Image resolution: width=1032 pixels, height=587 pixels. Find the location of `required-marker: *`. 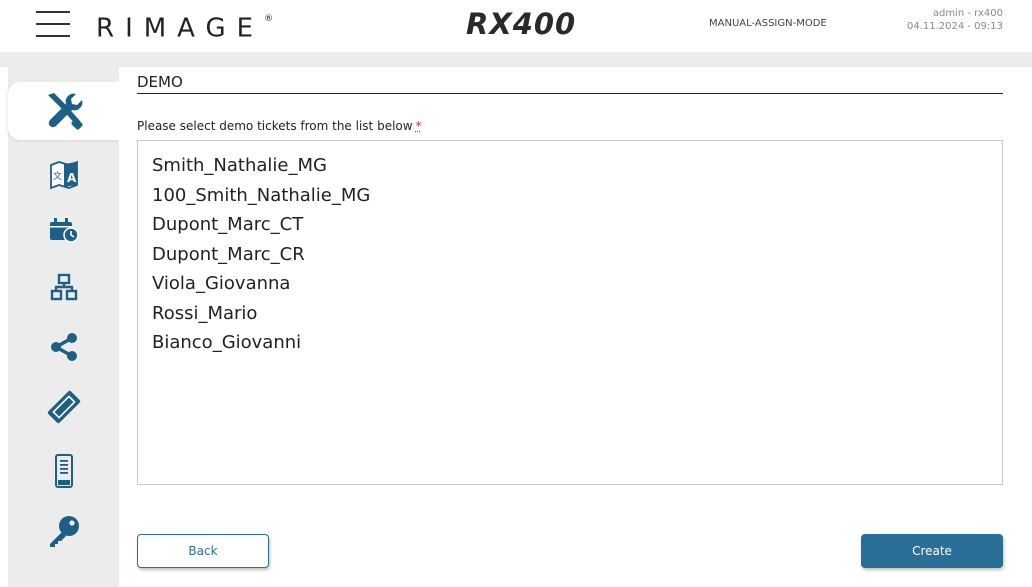

required-marker: * is located at coordinates (418, 126).